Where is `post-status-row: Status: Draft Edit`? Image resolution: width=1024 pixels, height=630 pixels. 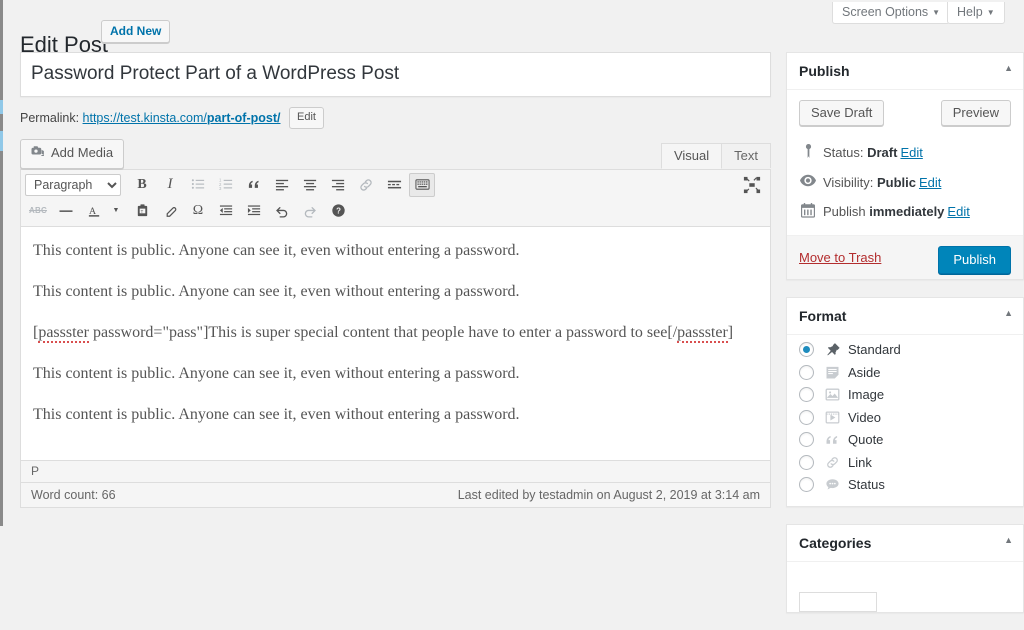
post-status-row: Status: Draft Edit is located at coordinates (905, 153).